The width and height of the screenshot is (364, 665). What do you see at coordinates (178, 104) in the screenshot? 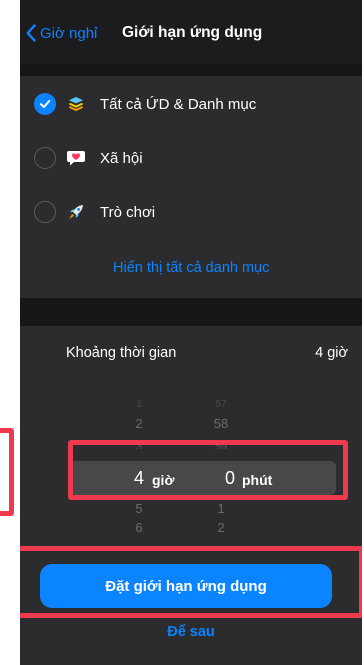
I see `category-label: Tất cả ỨD & Danh mục` at bounding box center [178, 104].